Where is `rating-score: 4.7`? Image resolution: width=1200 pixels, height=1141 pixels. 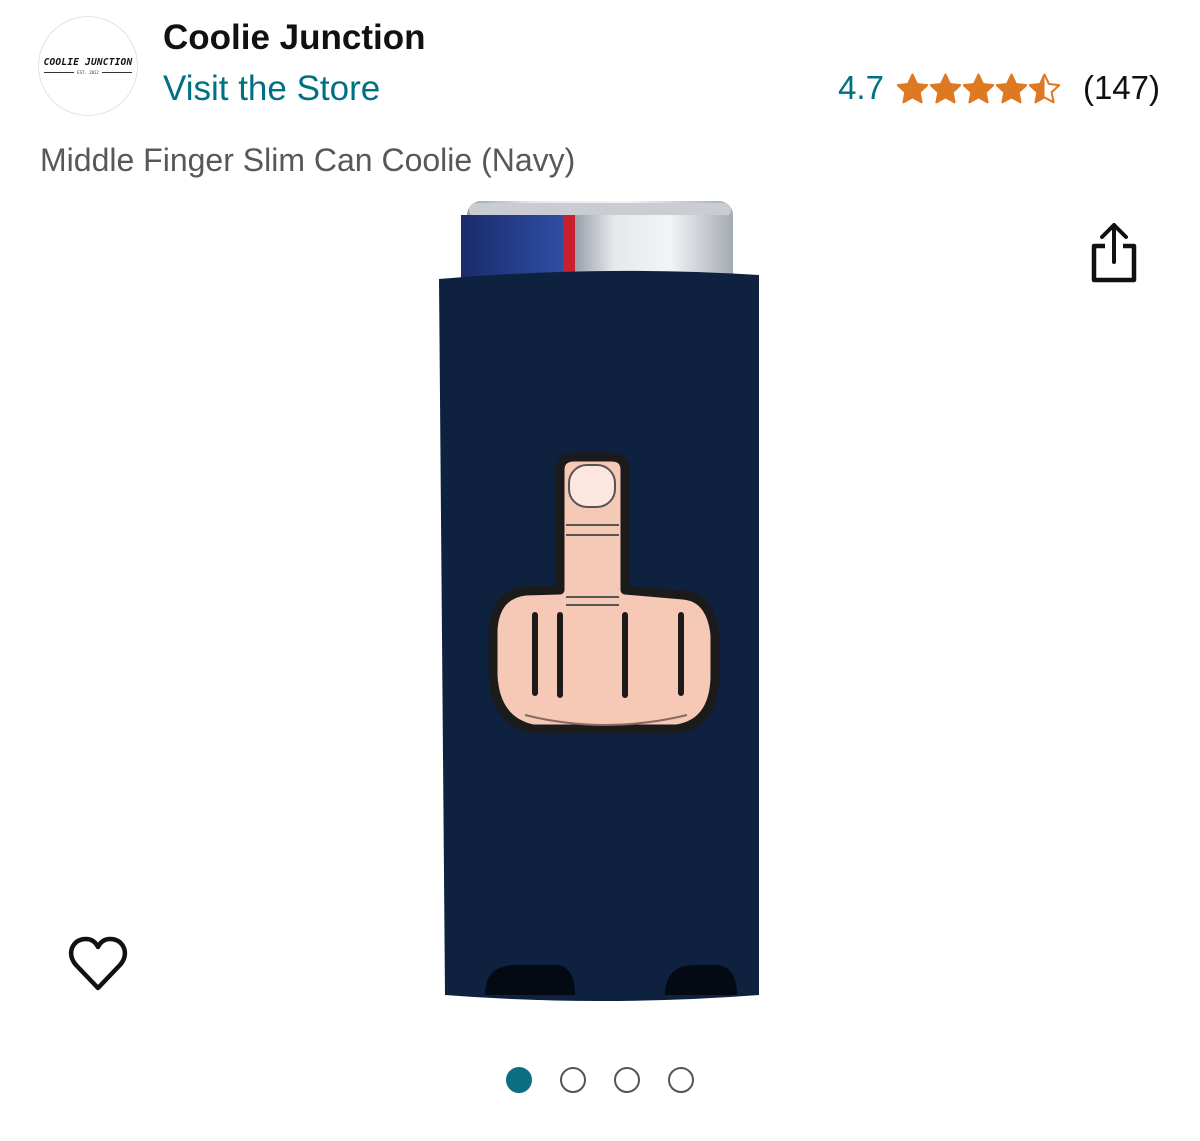
rating-score: 4.7 is located at coordinates (861, 87).